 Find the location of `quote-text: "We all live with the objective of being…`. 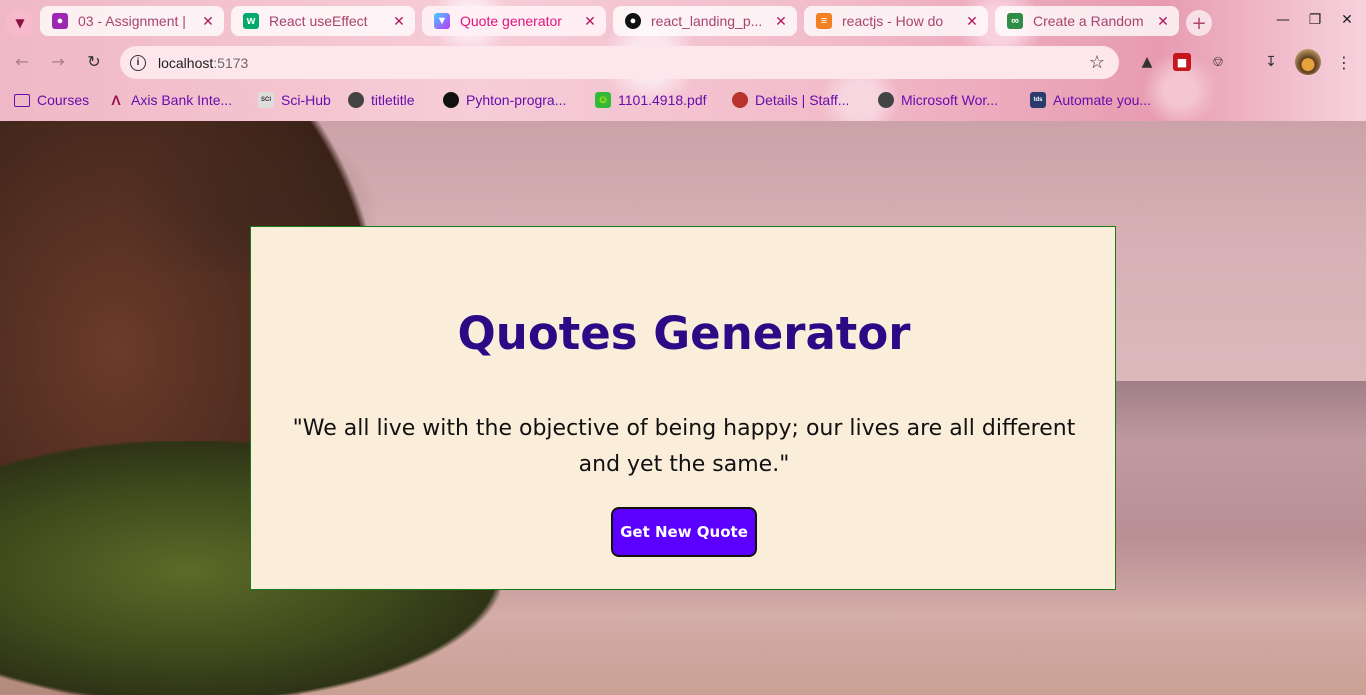

quote-text: "We all live with the objective of being… is located at coordinates (684, 446).